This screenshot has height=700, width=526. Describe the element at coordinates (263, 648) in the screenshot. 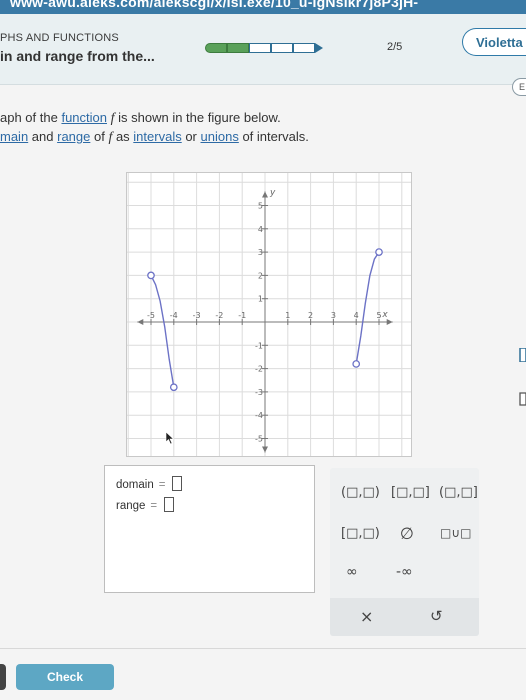

I see `footer-divider` at that location.